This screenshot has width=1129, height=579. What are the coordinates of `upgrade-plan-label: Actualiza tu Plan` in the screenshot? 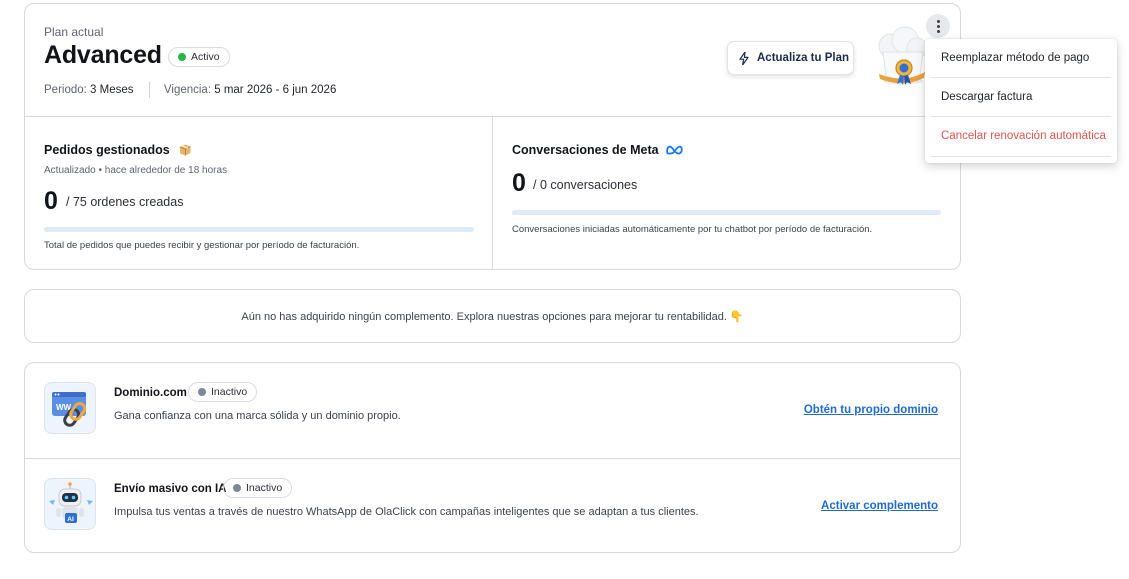 It's located at (803, 58).